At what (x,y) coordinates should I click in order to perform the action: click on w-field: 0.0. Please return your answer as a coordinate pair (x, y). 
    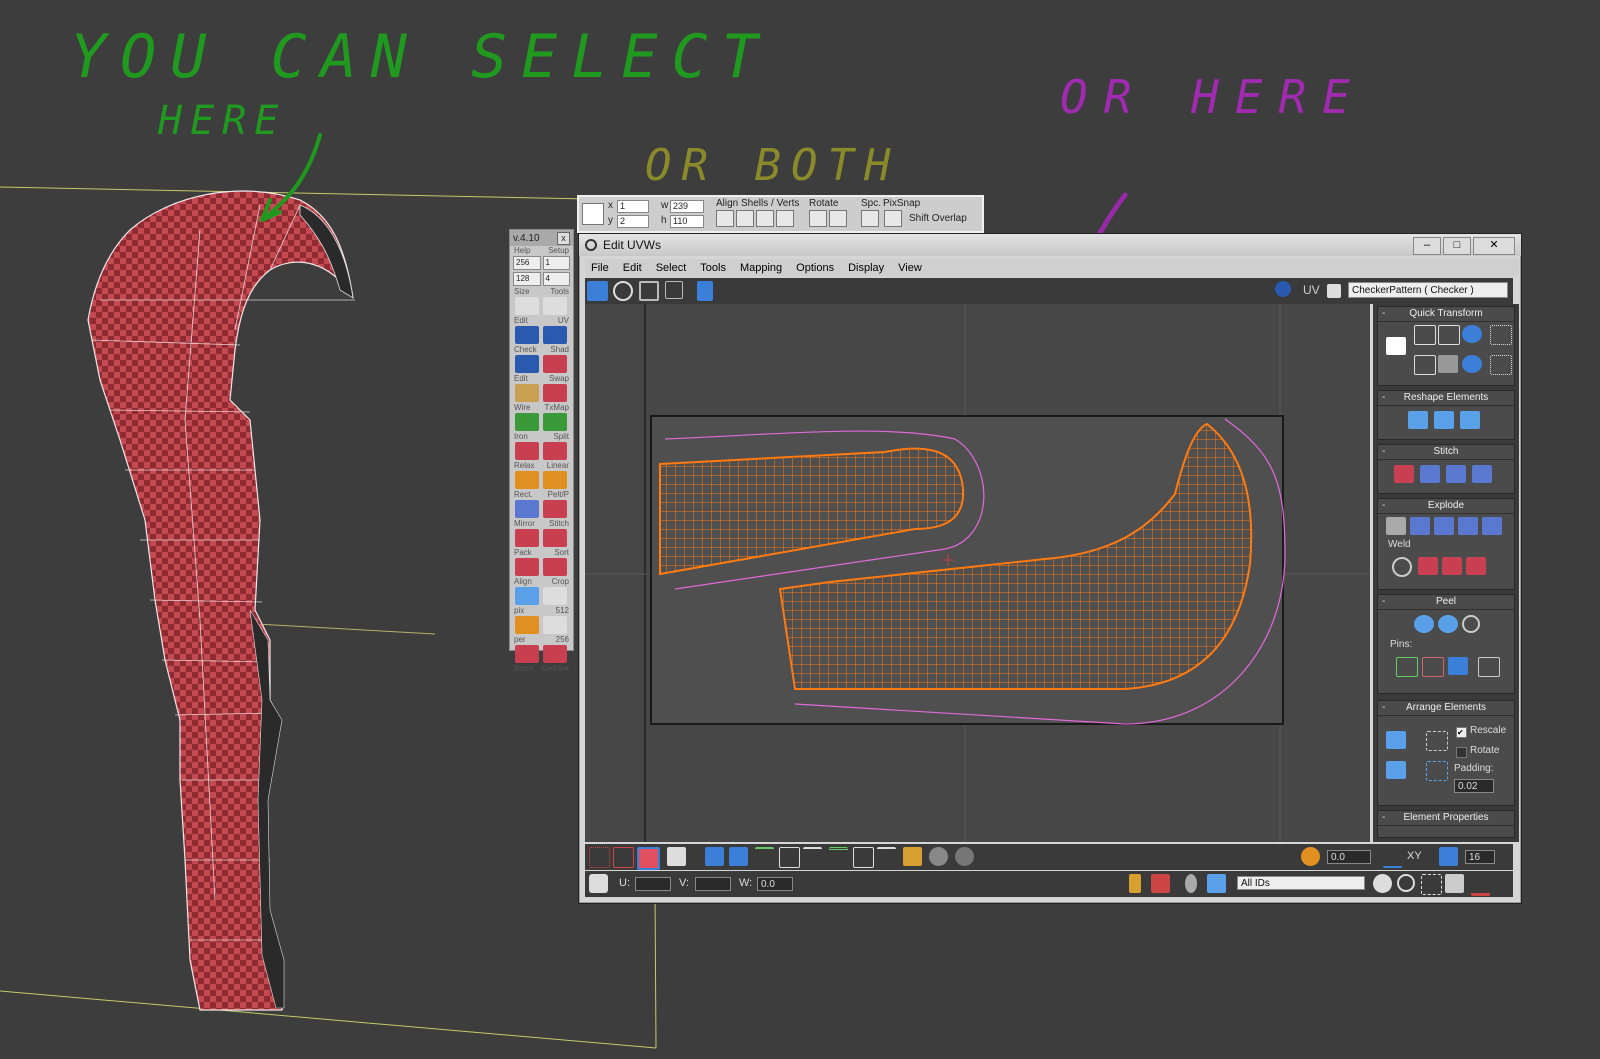
    Looking at the image, I should click on (775, 884).